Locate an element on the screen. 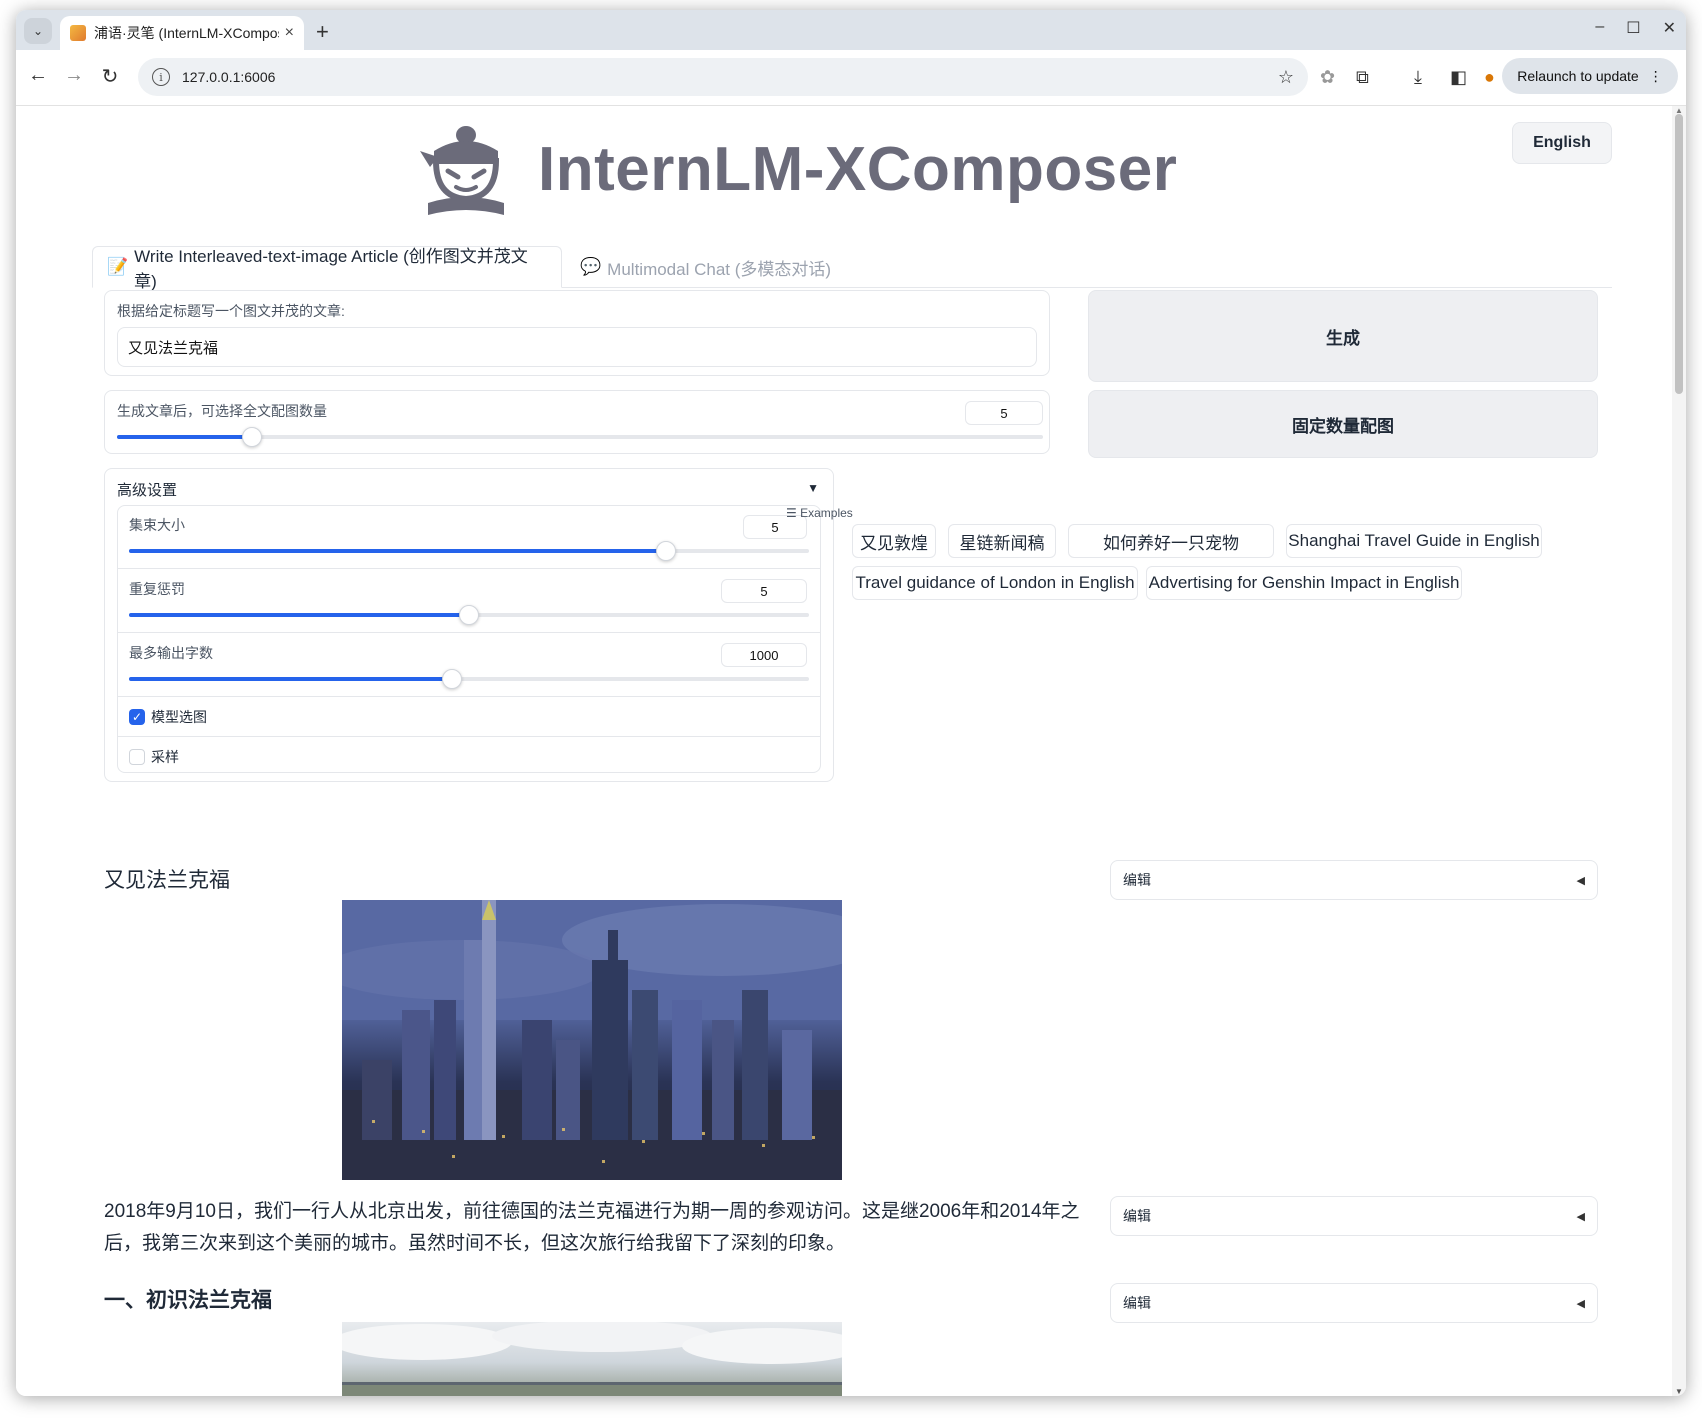 Image resolution: width=1702 pixels, height=1427 pixels. url-text: 127.0.0.1:6006 is located at coordinates (229, 77).